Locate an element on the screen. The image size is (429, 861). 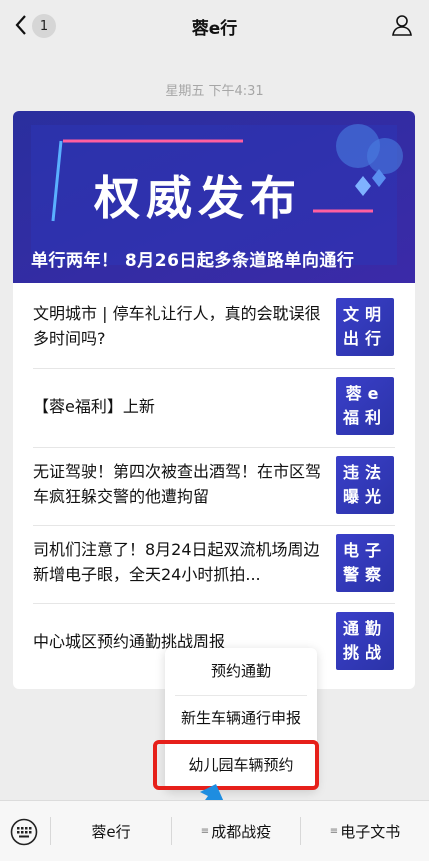
menu-label: 蓉e行 is located at coordinates (111, 832).